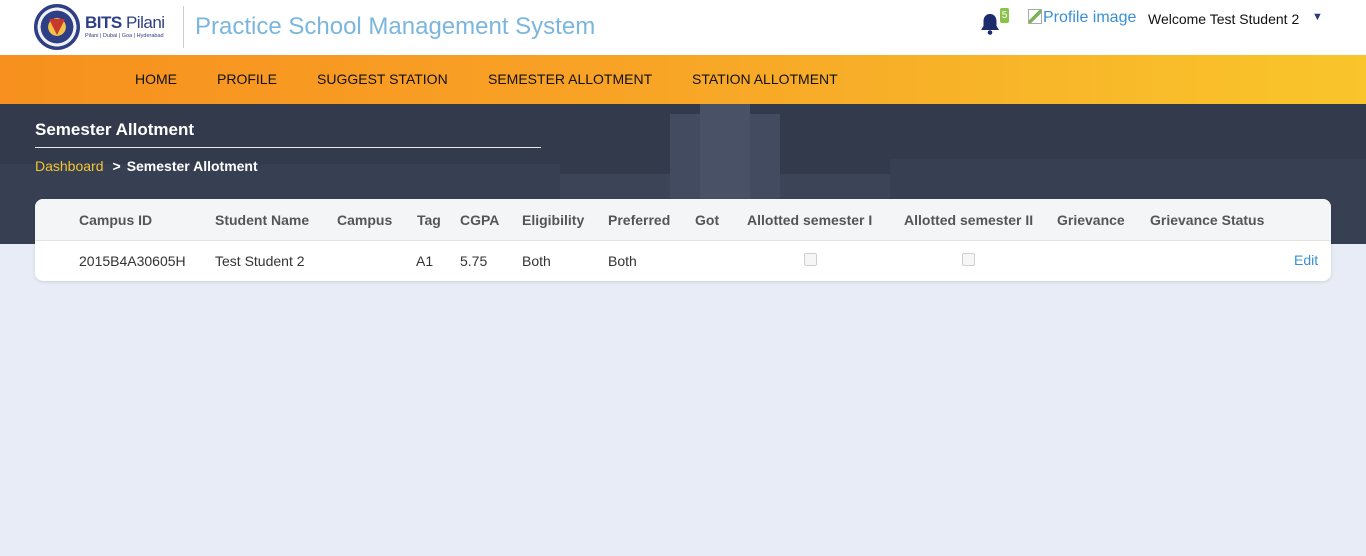 The height and width of the screenshot is (556, 1366). I want to click on col-allotted-sem-2: Allotted semester II, so click(969, 220).